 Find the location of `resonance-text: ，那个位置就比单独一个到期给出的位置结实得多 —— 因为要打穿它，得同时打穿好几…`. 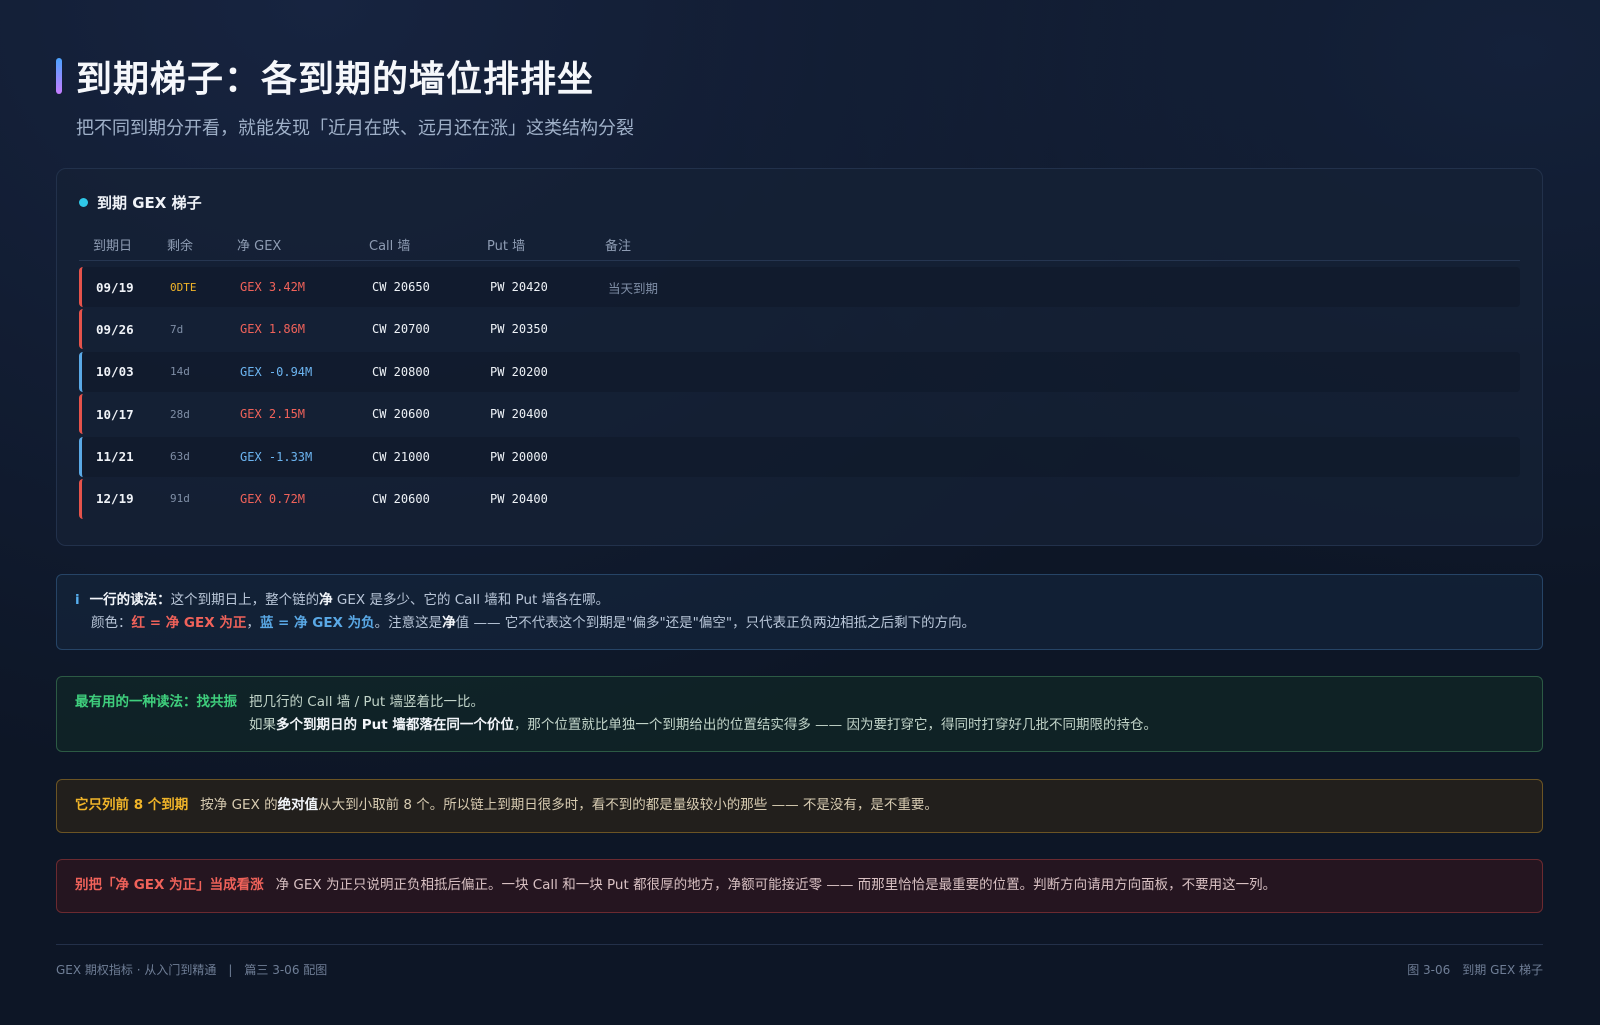

resonance-text: ，那个位置就比单独一个到期给出的位置结实得多 —— 因为要打穿它，得同时打穿好几… is located at coordinates (835, 725).